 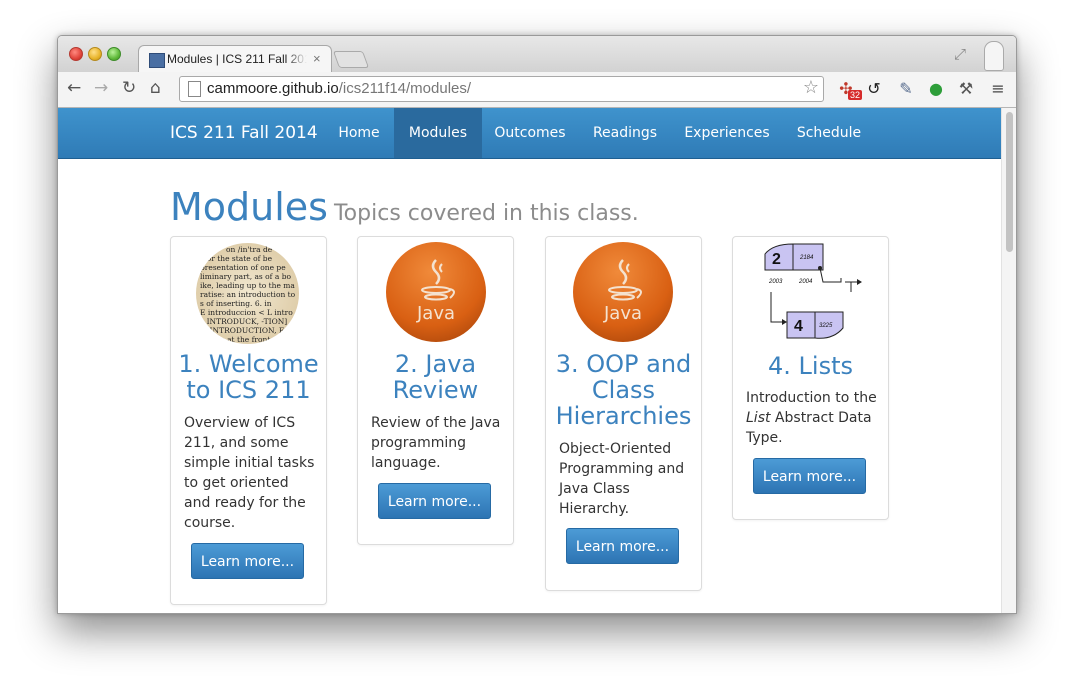 What do you see at coordinates (435, 377) in the screenshot?
I see `module-title: 2. Java Review` at bounding box center [435, 377].